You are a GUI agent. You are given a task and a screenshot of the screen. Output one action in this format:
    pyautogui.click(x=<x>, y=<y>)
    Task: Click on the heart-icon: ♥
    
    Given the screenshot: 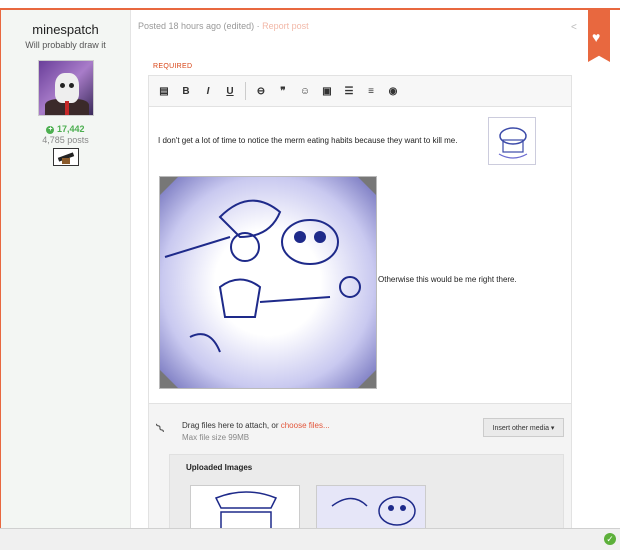 What is the action you would take?
    pyautogui.click(x=596, y=37)
    